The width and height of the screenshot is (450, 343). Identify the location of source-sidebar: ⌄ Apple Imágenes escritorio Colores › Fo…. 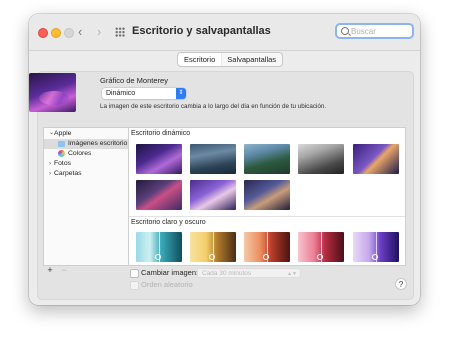
(86, 196).